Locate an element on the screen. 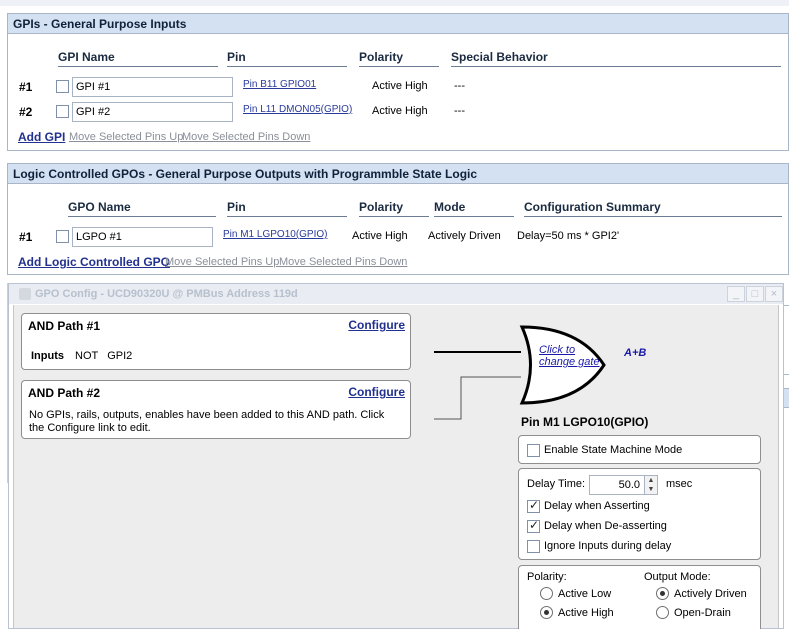 This screenshot has width=789, height=629. and-path-1-title: AND Path #1 is located at coordinates (64, 326).